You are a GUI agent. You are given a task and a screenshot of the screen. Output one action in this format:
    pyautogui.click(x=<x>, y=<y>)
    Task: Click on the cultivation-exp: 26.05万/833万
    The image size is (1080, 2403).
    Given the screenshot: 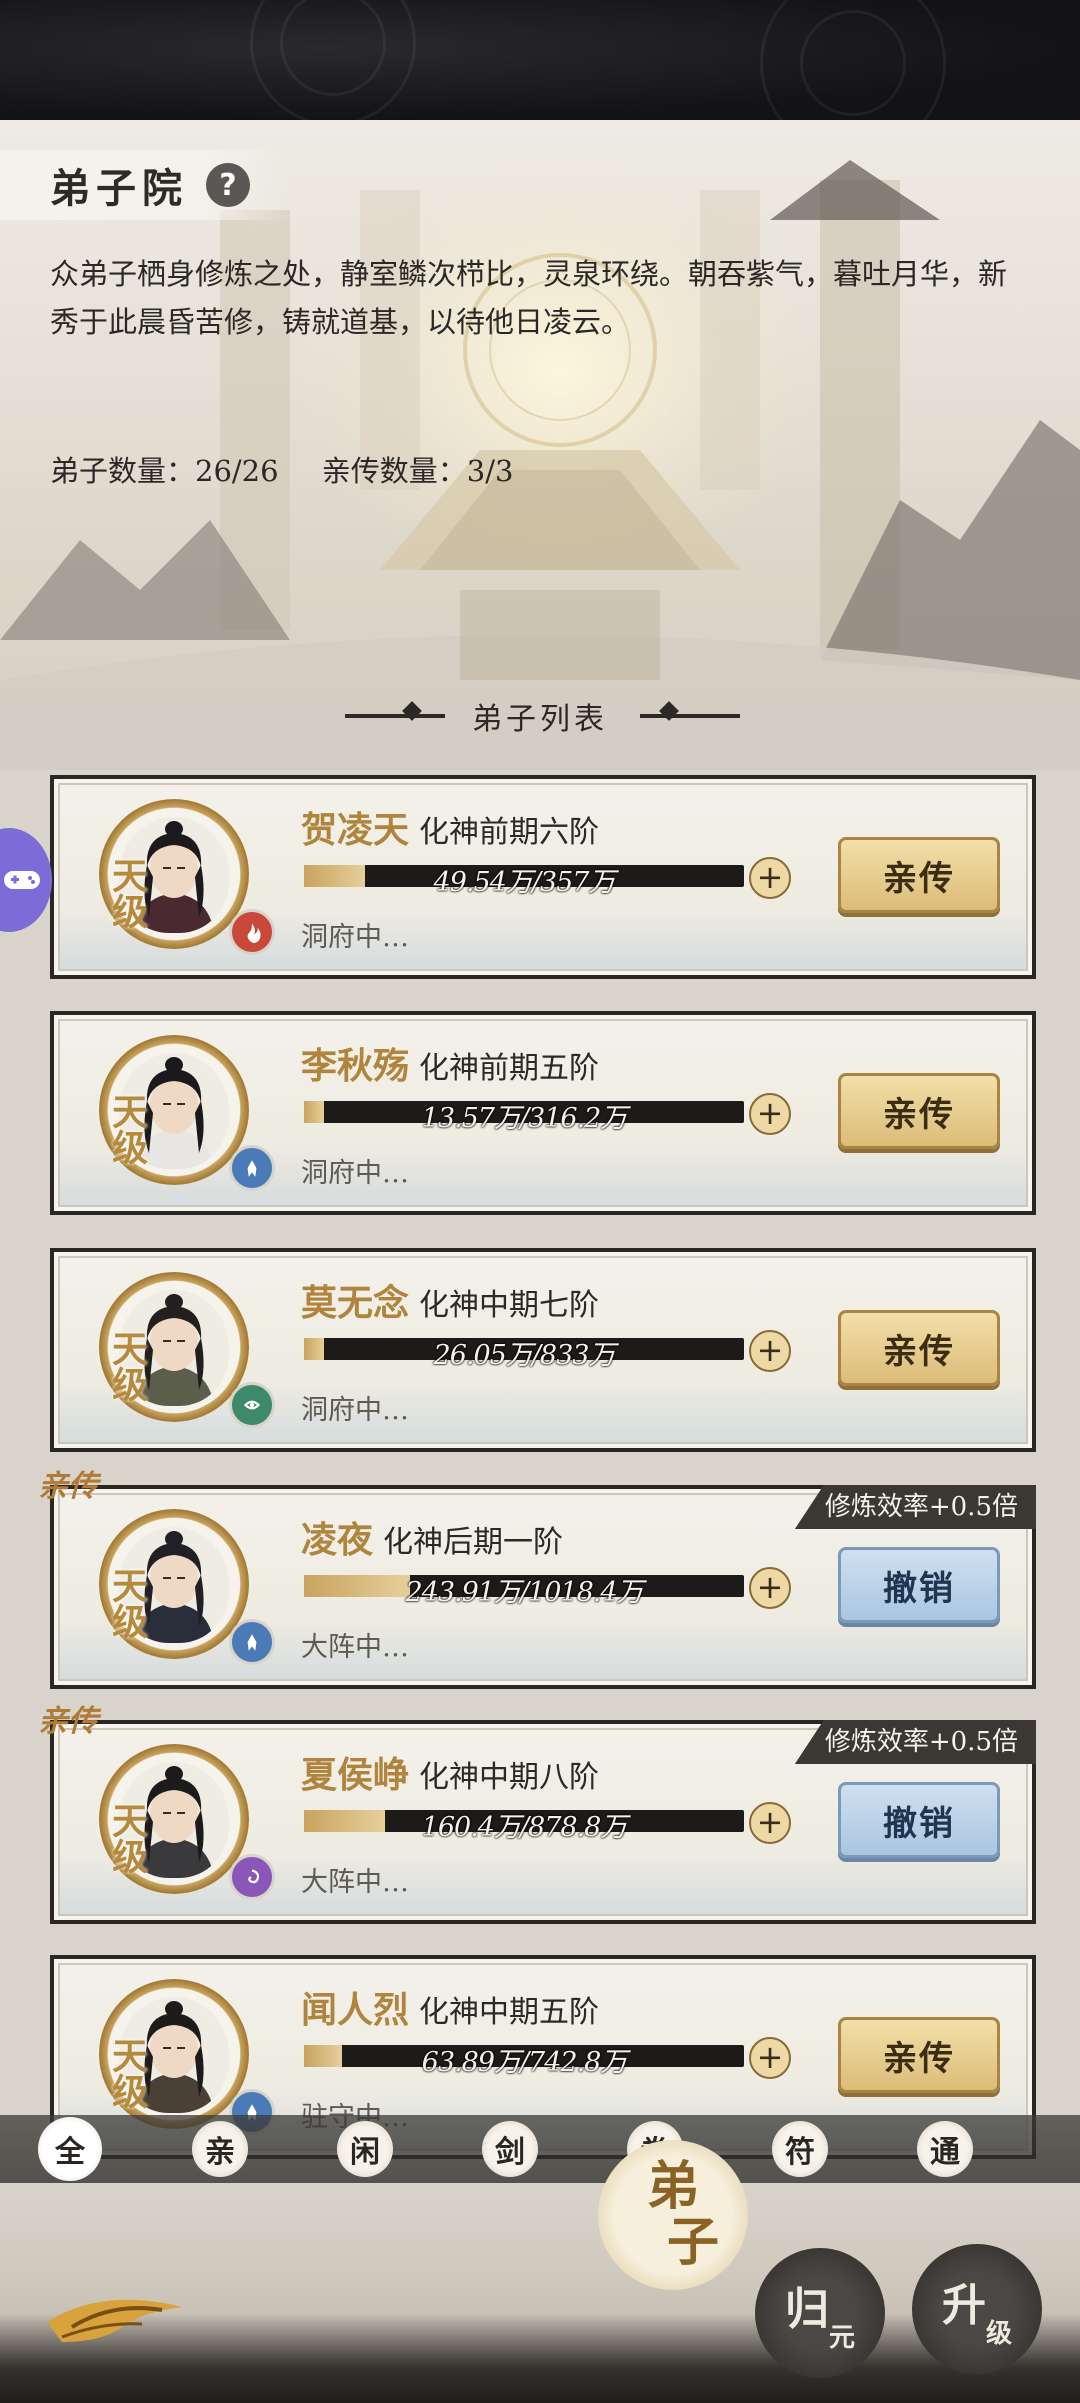 What is the action you would take?
    pyautogui.click(x=524, y=1355)
    